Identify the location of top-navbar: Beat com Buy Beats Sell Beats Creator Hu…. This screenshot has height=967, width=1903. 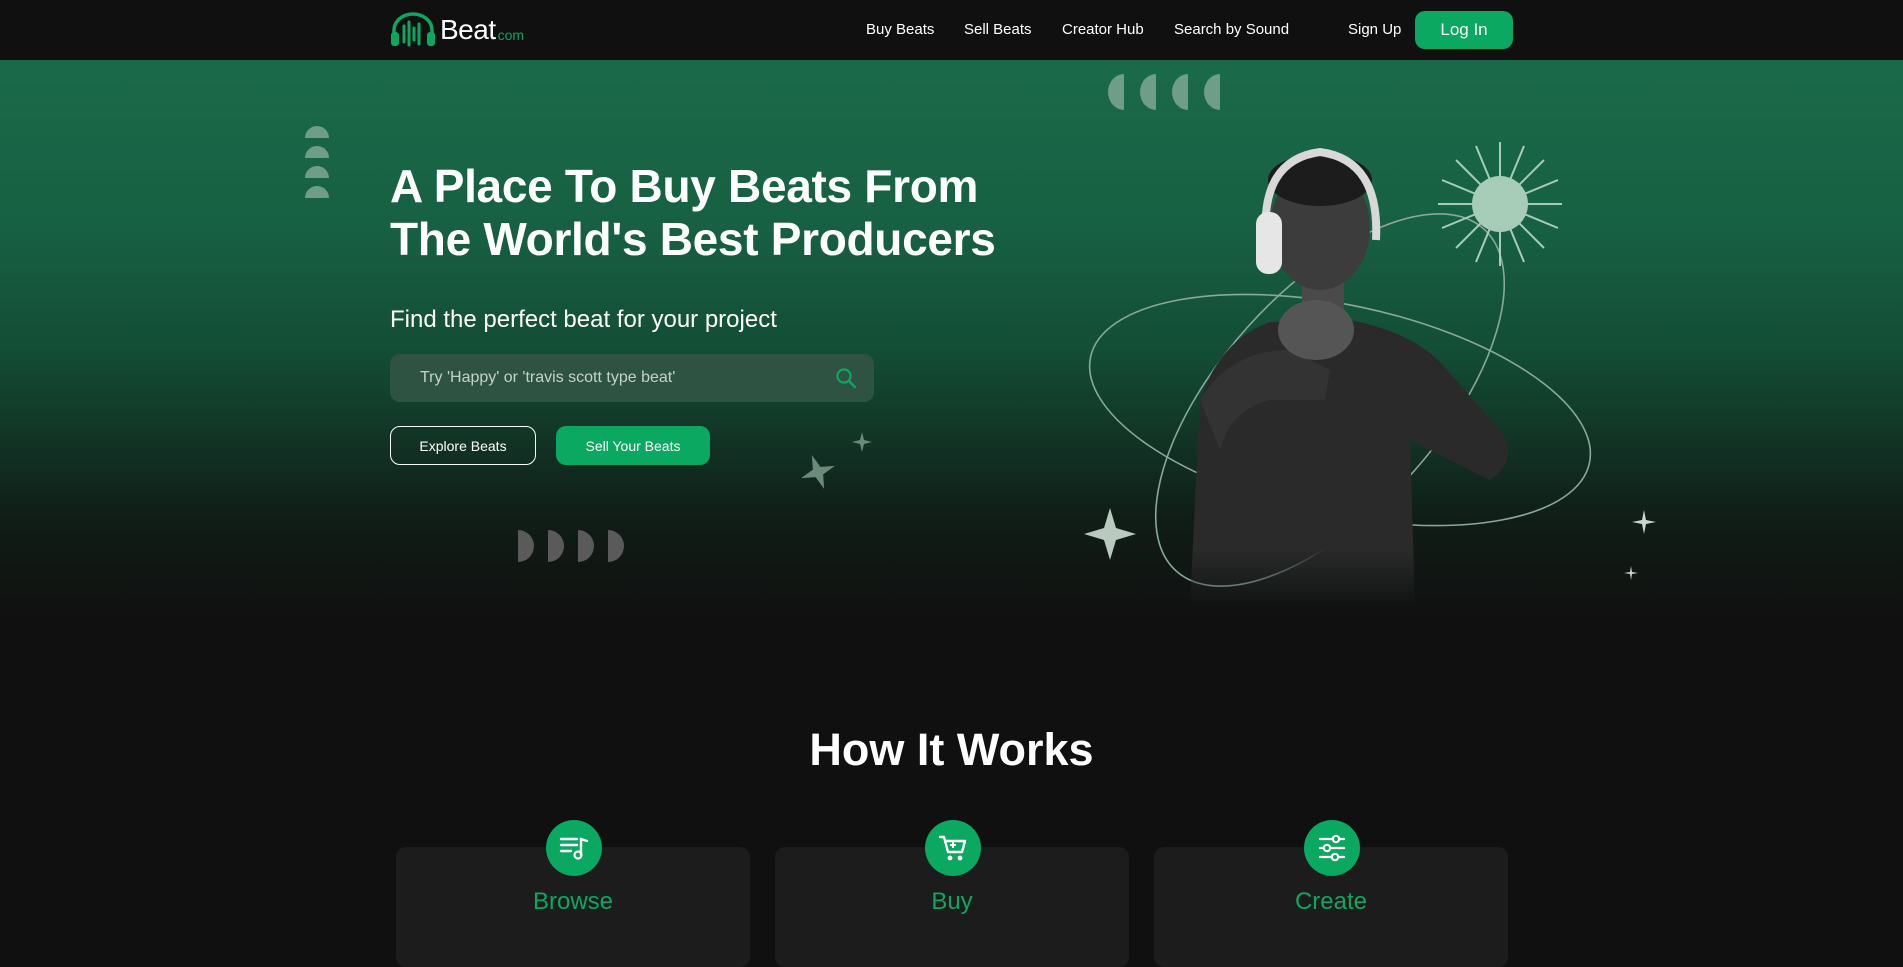
(951, 30).